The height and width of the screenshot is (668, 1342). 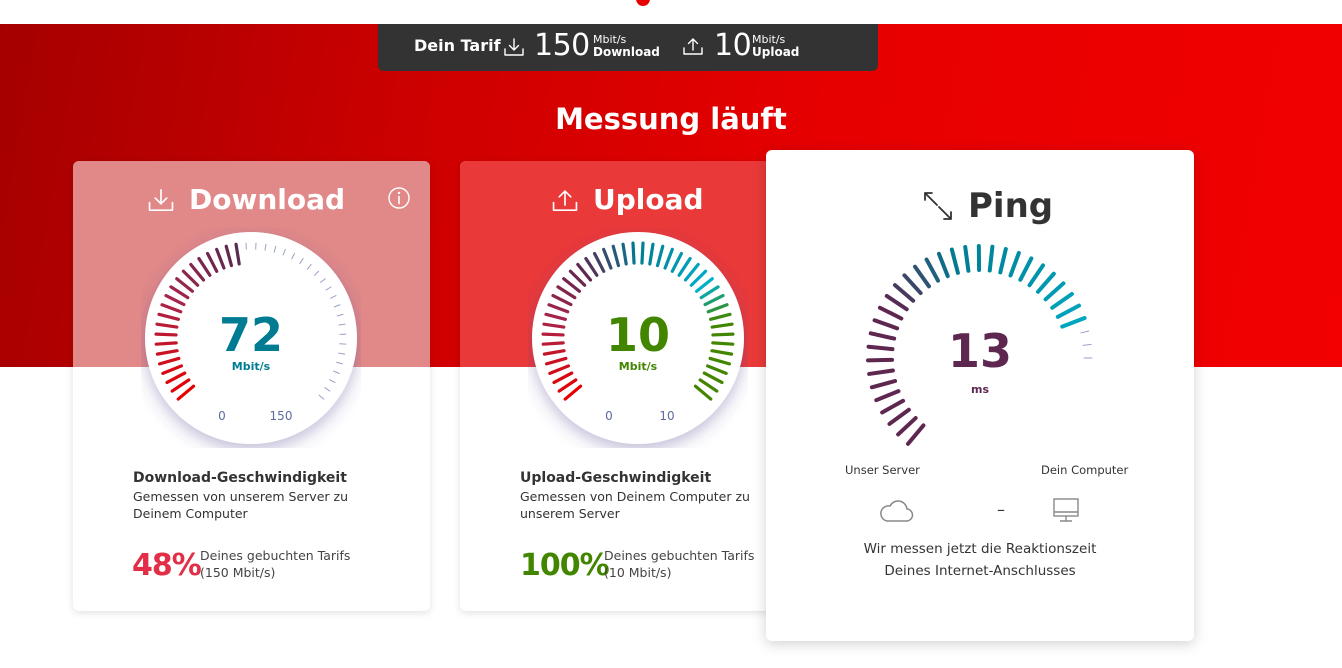 What do you see at coordinates (897, 511) in the screenshot?
I see `cloud-icon` at bounding box center [897, 511].